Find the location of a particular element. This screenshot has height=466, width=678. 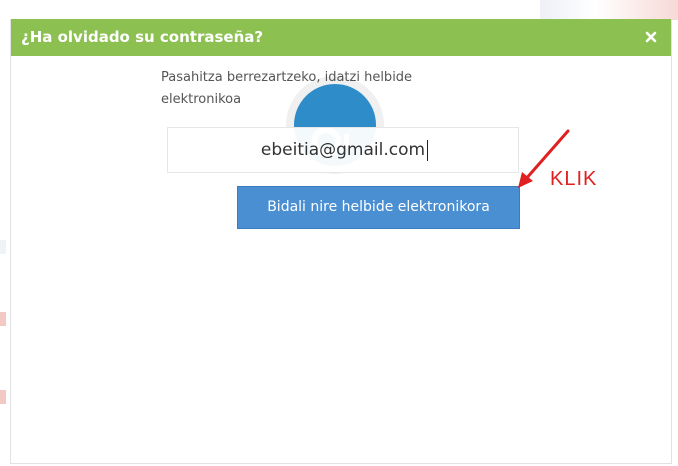

text-caret is located at coordinates (427, 150).